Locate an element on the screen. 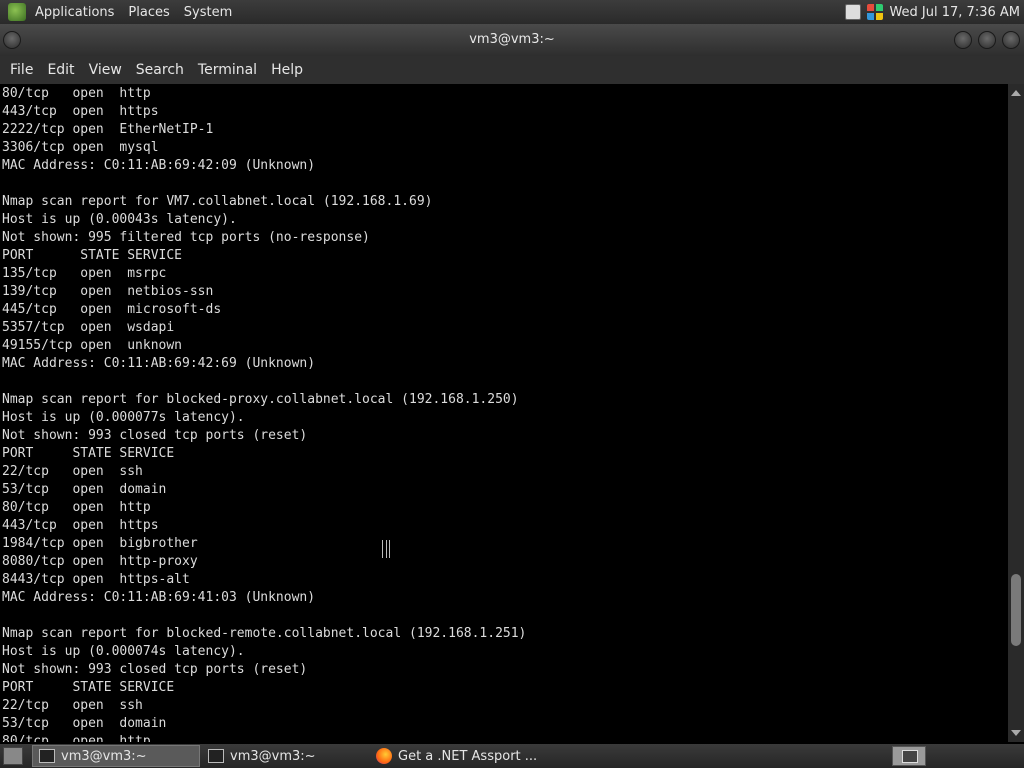  scroll-up-icon is located at coordinates (1016, 93).